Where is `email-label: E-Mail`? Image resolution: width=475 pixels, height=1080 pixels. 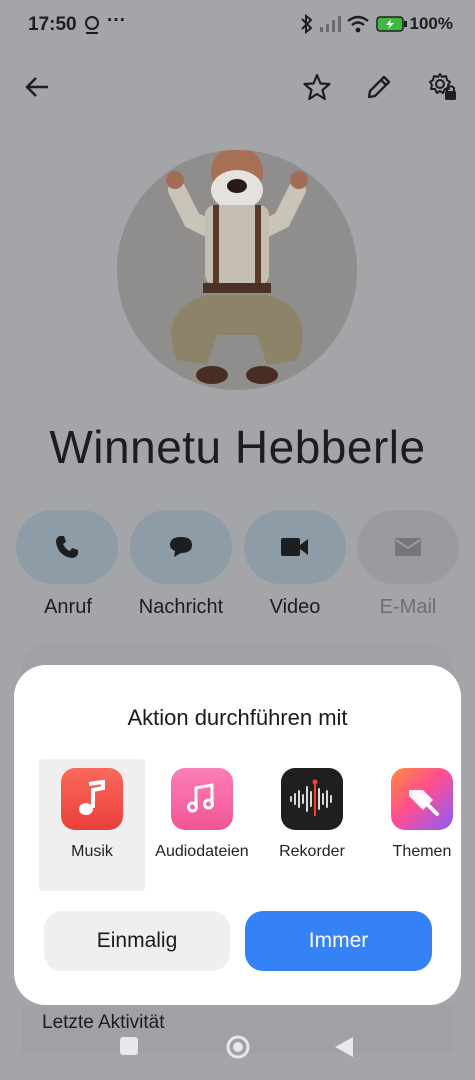
email-label: E-Mail is located at coordinates (408, 607).